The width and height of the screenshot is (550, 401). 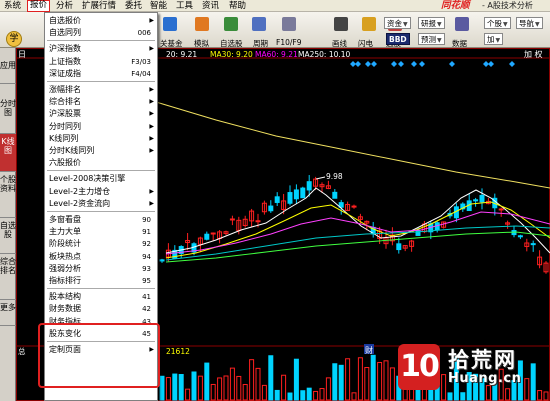 I want to click on tab-watchlist: 自选股, so click(x=8, y=236).